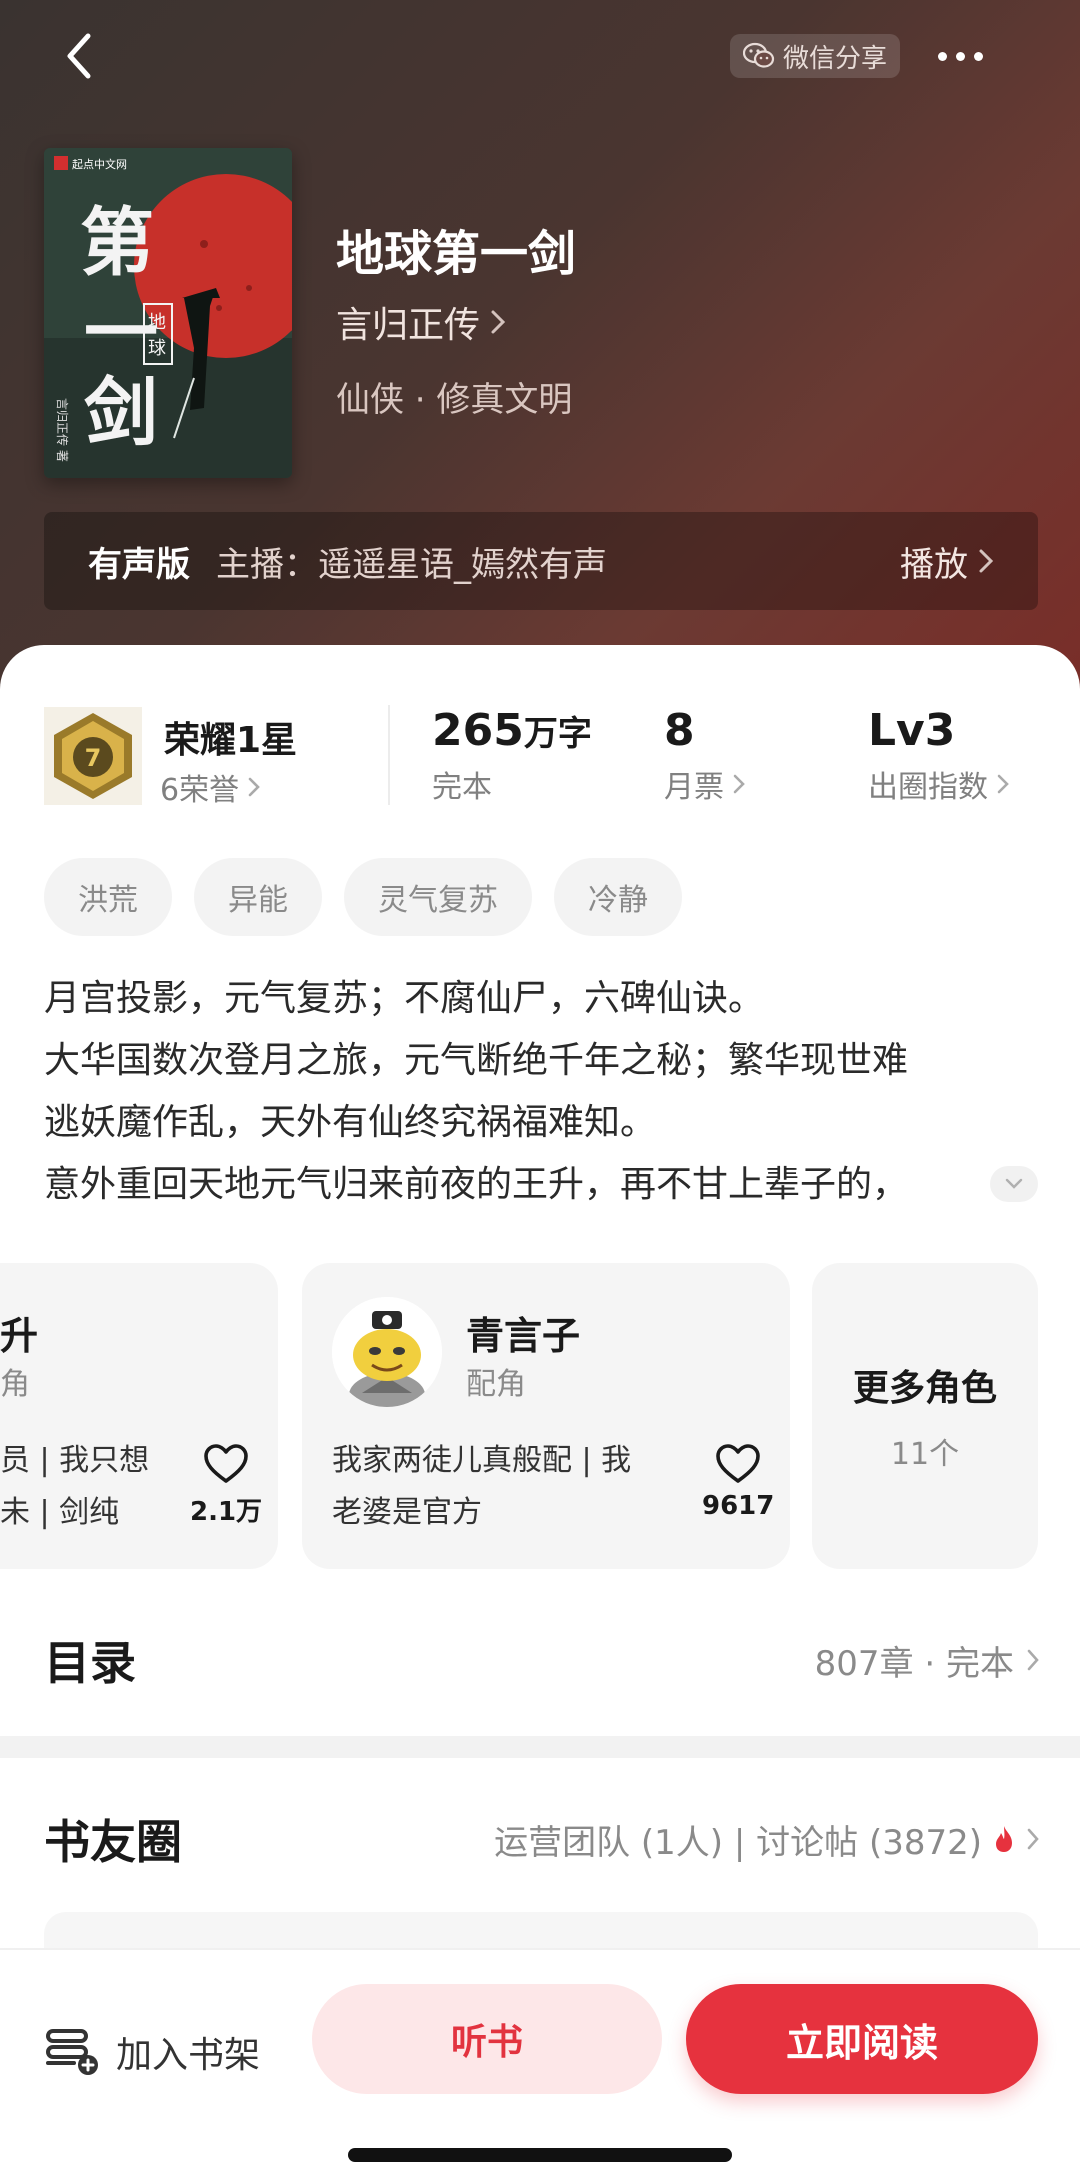 The width and height of the screenshot is (1080, 2176). Describe the element at coordinates (407, 1512) in the screenshot. I see `character-desc-line: 老婆是官方` at that location.